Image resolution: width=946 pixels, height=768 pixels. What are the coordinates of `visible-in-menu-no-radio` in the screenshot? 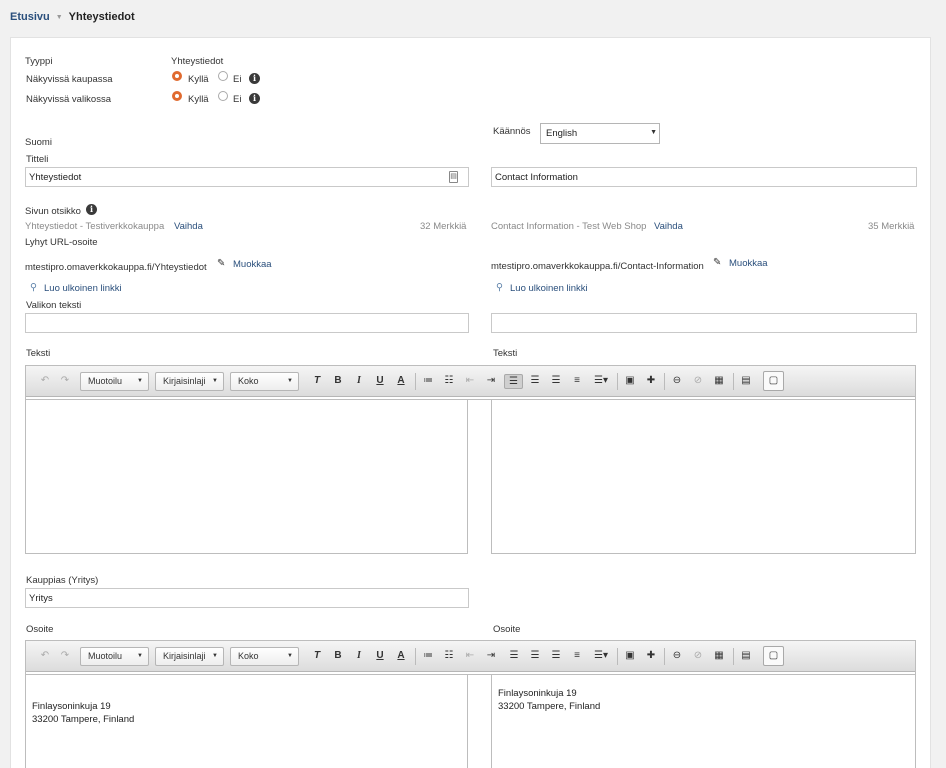 It's located at (223, 96).